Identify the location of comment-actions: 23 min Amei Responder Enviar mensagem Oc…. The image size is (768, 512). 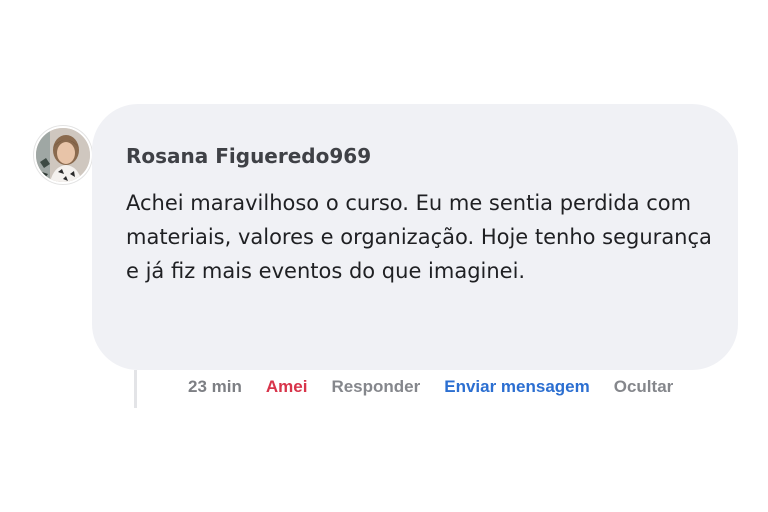
(430, 387).